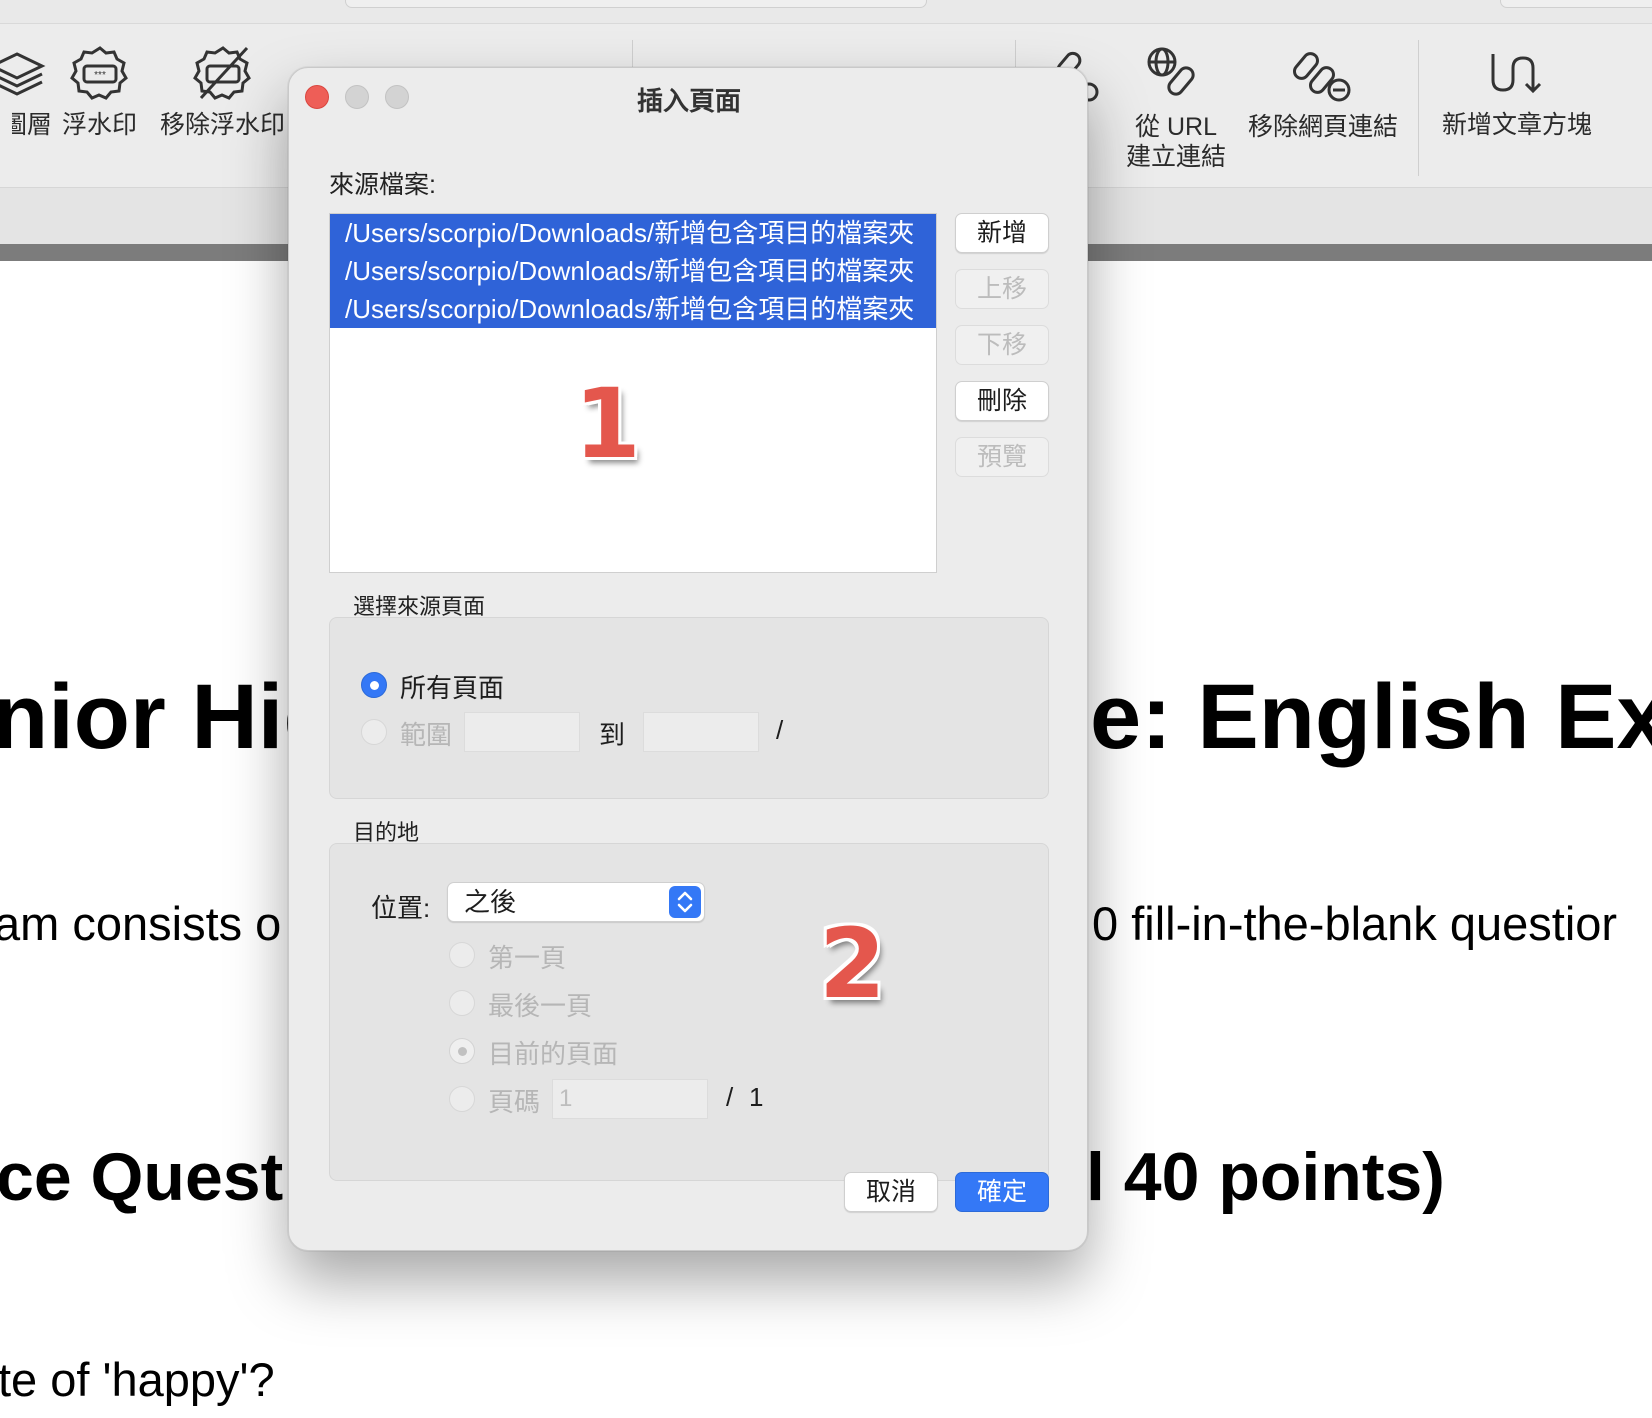  What do you see at coordinates (540, 1006) in the screenshot?
I see `last-page-label: 最後一頁` at bounding box center [540, 1006].